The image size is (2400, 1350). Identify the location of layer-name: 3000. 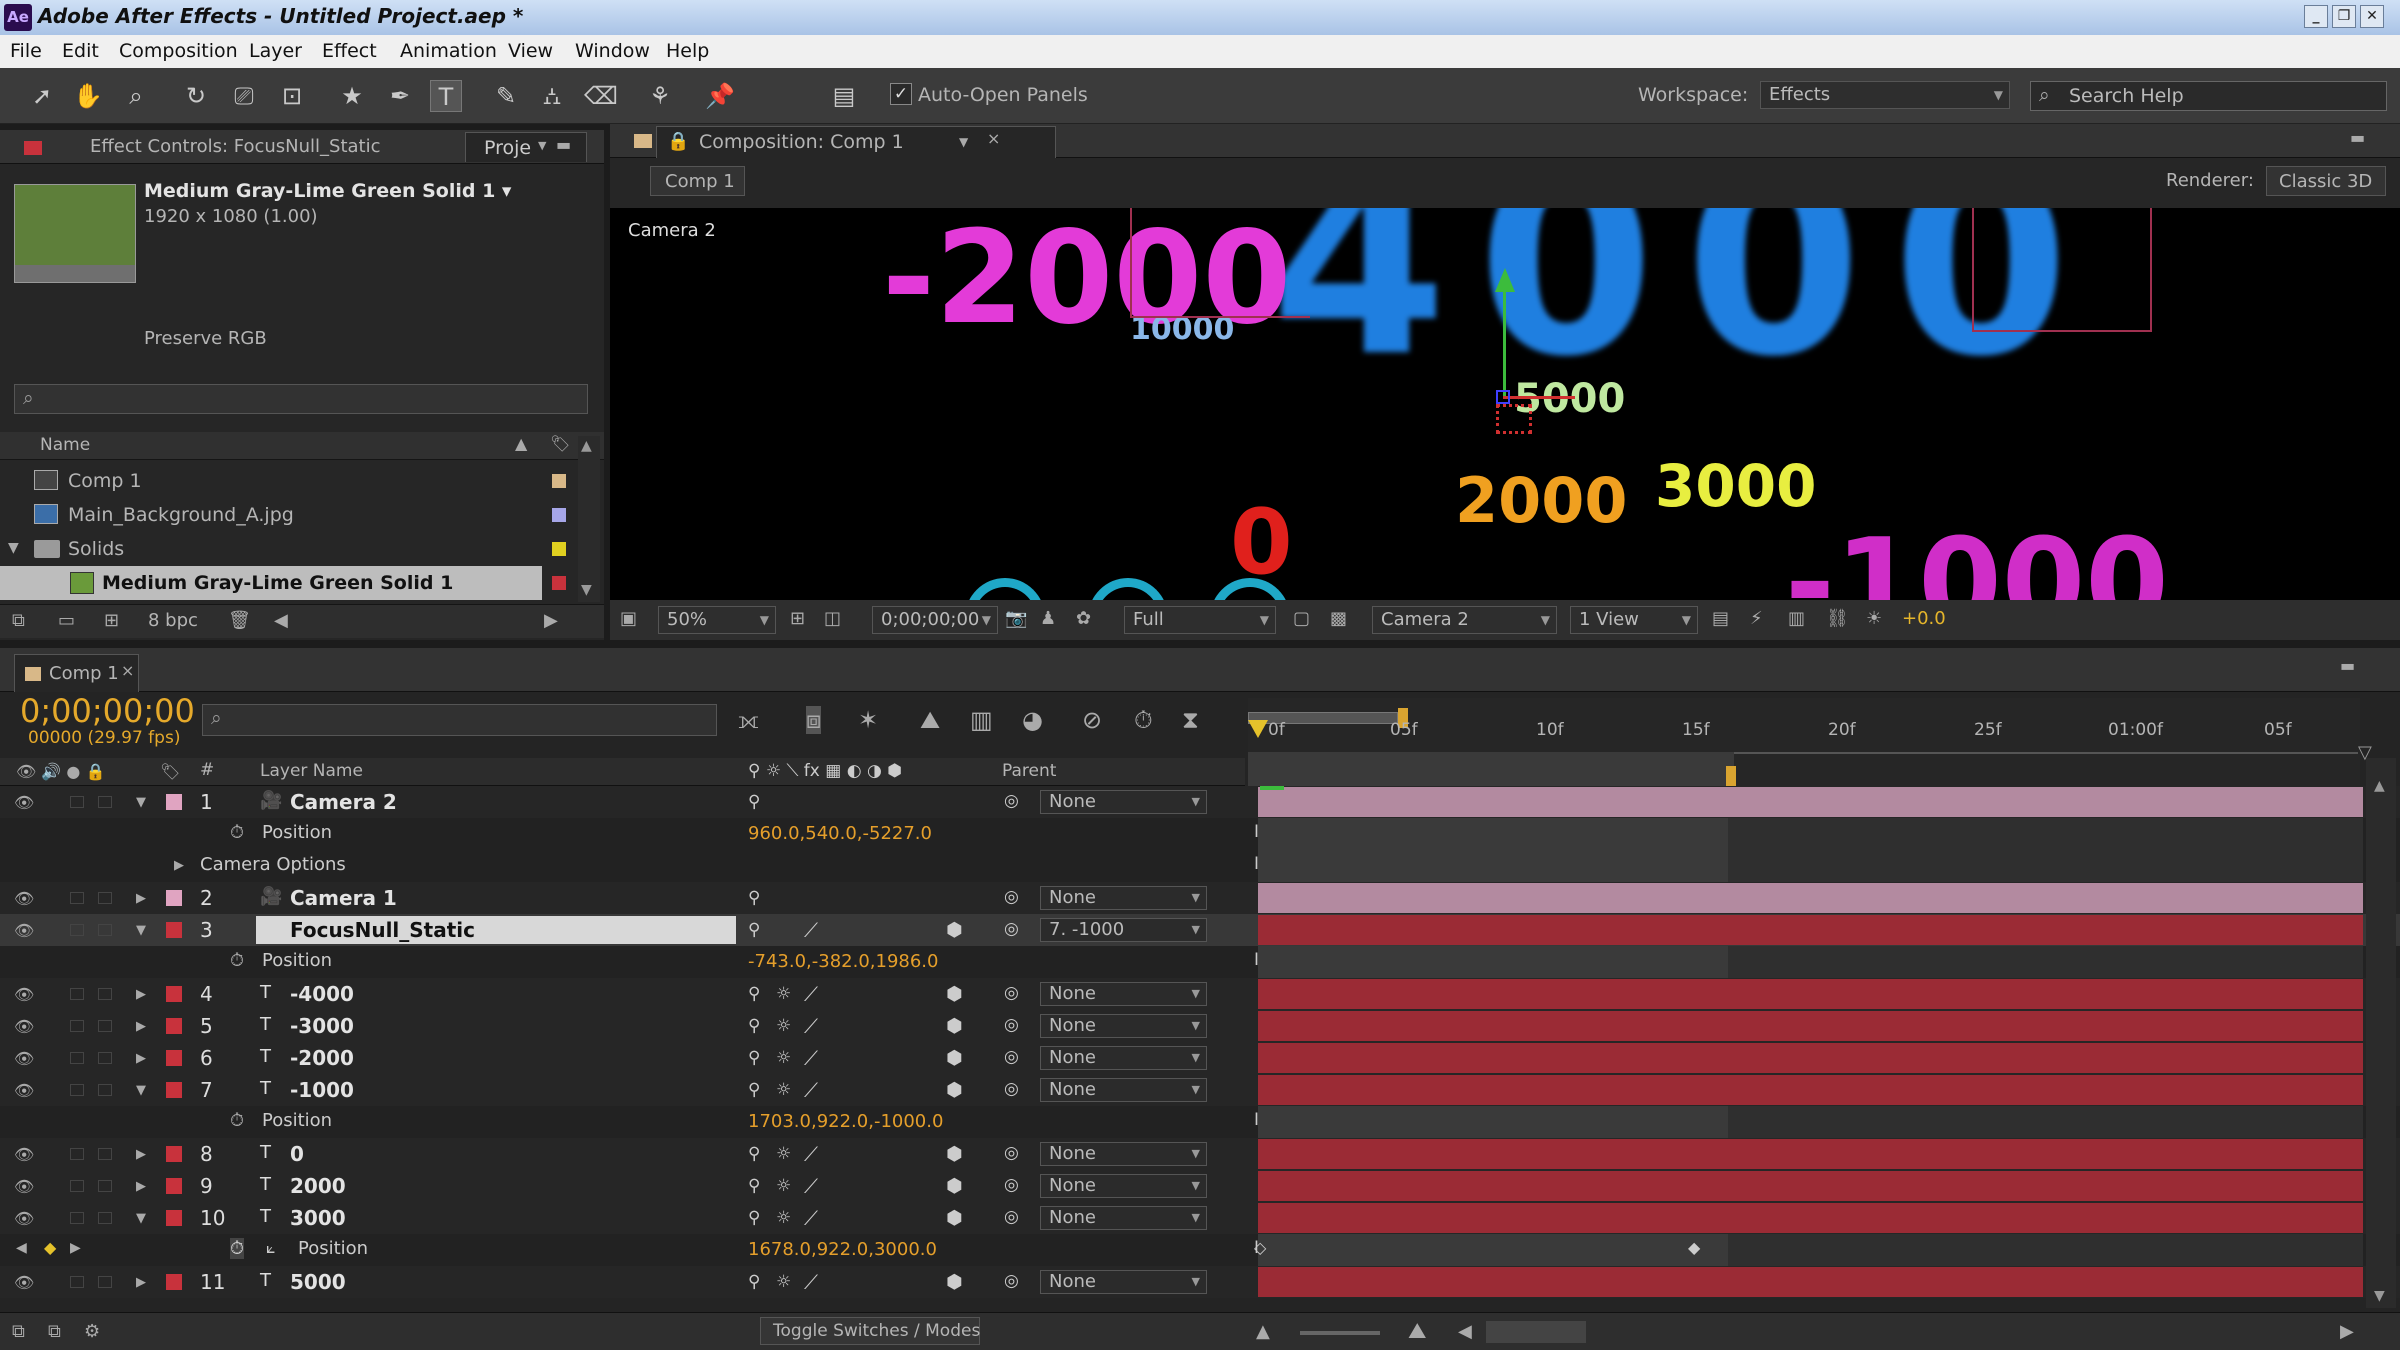
(318, 1218).